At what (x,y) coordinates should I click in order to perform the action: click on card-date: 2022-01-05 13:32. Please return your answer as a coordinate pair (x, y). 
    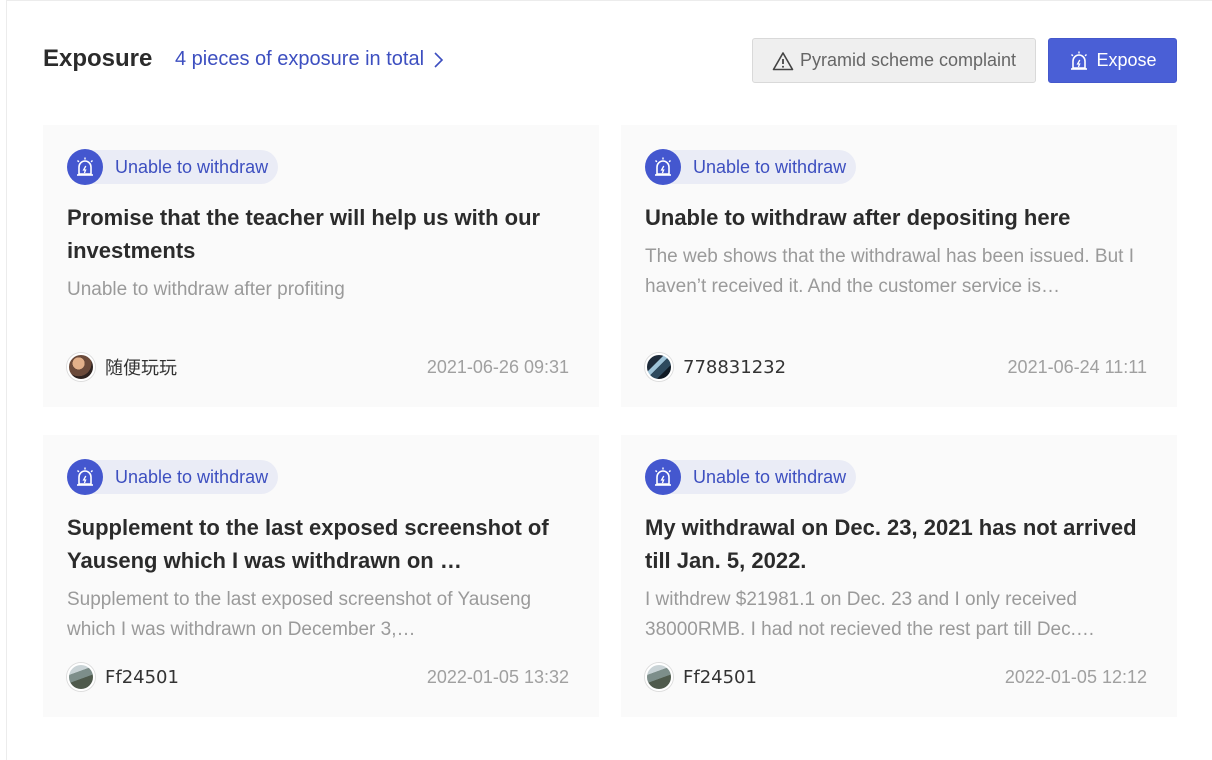
    Looking at the image, I should click on (497, 677).